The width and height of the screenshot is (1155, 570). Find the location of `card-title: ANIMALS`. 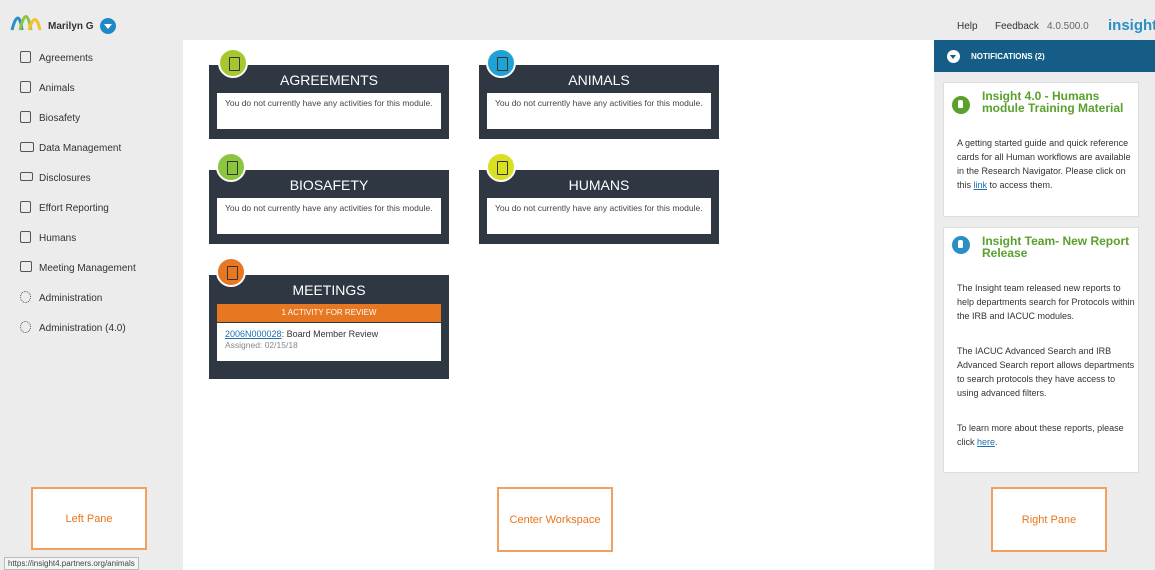

card-title: ANIMALS is located at coordinates (599, 80).